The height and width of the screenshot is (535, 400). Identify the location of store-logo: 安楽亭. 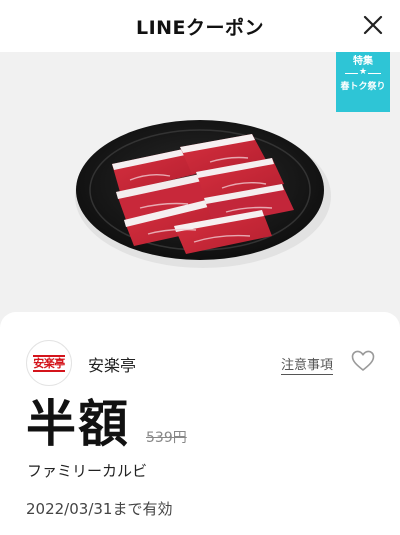
(49, 363).